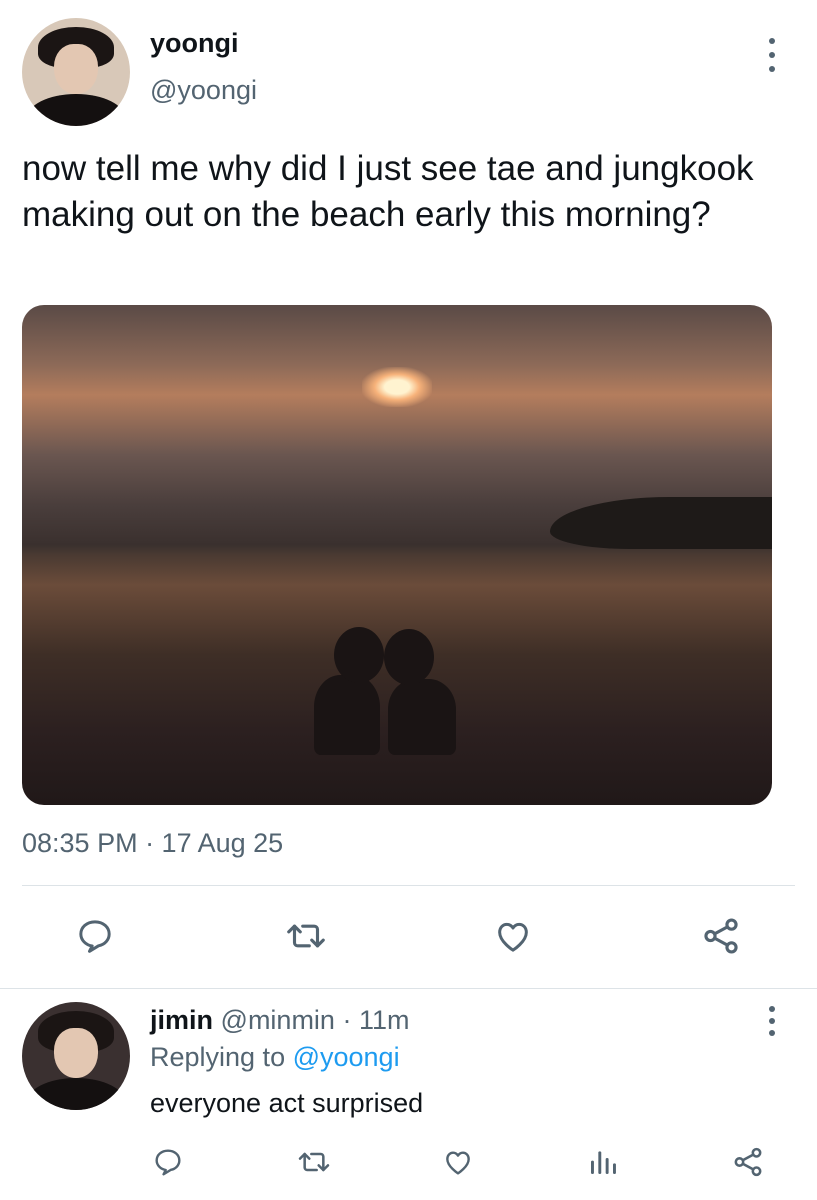 The width and height of the screenshot is (817, 1200). Describe the element at coordinates (397, 387) in the screenshot. I see `photo-sun` at that location.